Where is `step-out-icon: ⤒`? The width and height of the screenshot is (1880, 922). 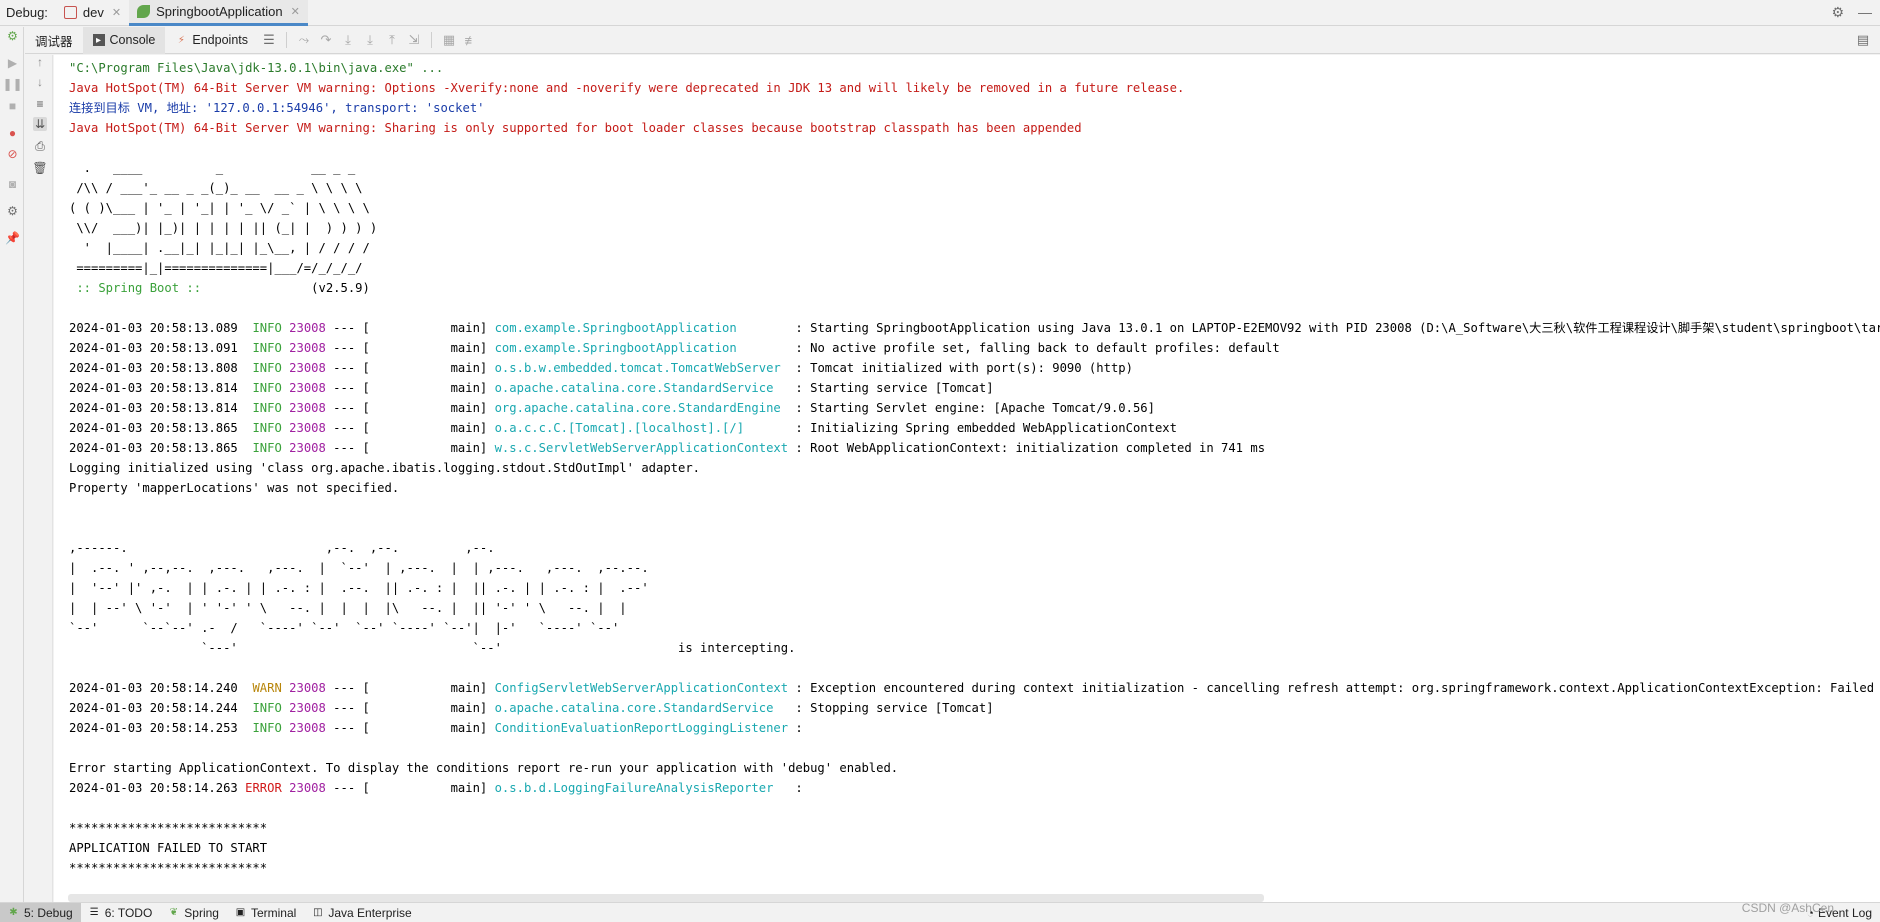
step-out-icon: ⤒ is located at coordinates (392, 40).